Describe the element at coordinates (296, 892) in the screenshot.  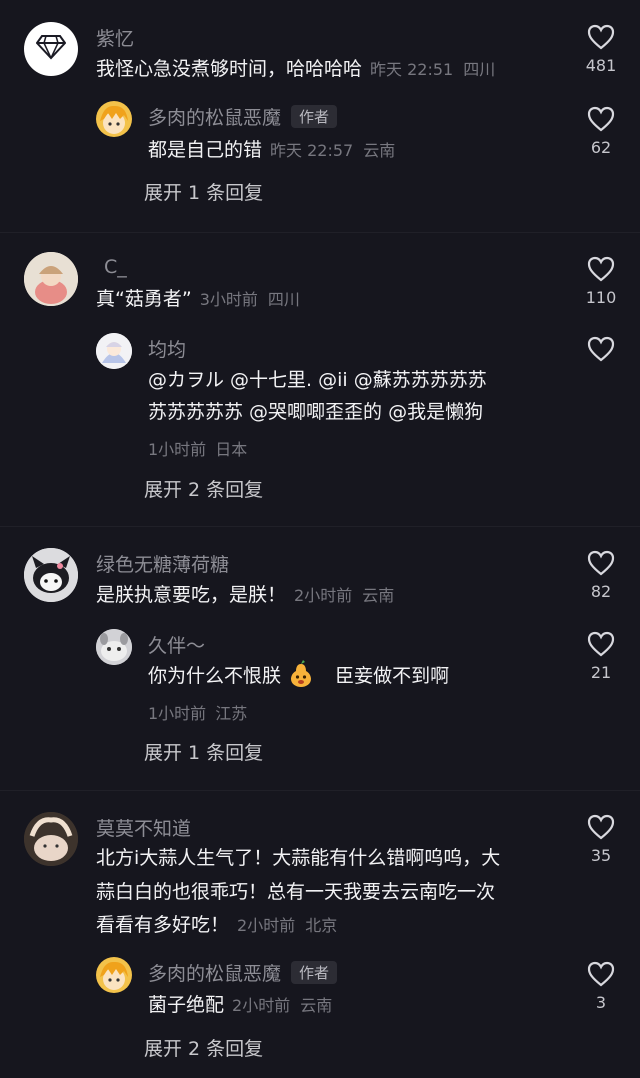
I see `comment-text-line: 蒜白白的也很乖巧！总有一天我要去云南吃一次` at that location.